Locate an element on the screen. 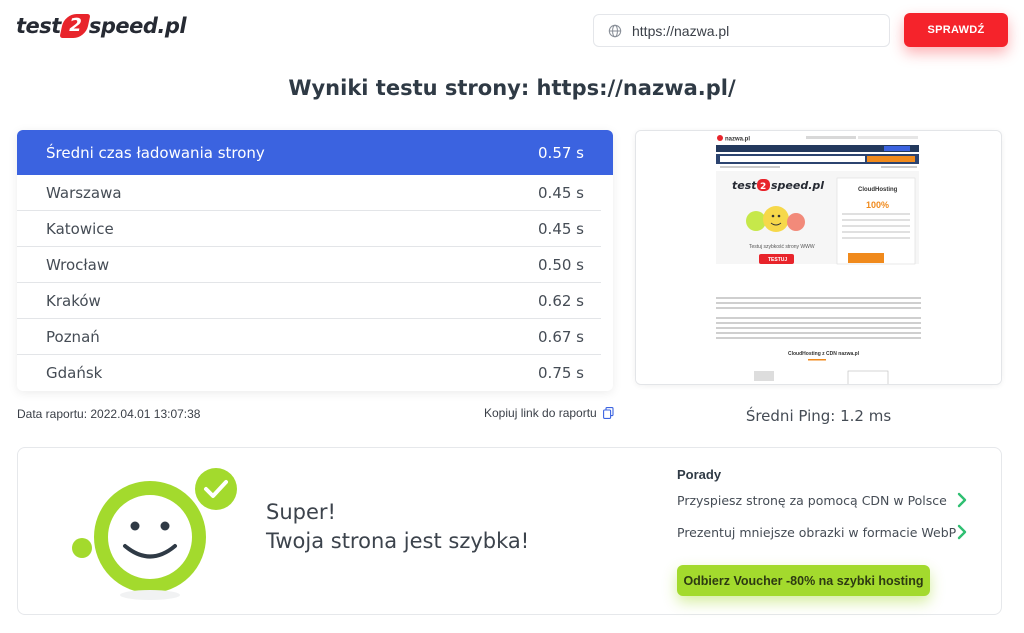 The image size is (1024, 633). tip-label: Przyspiesz stronę za pomocą CDN w Polsce is located at coordinates (812, 500).